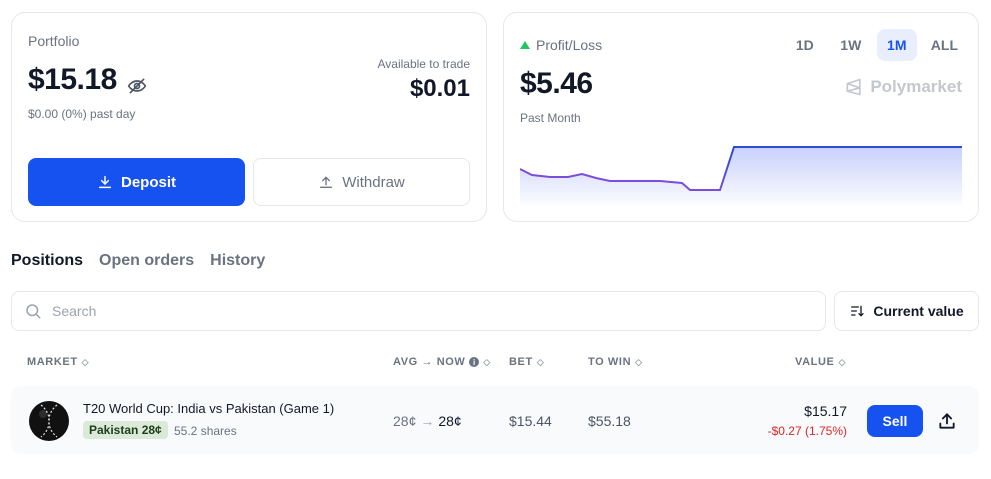 This screenshot has height=479, width=991. I want to click on header-to-win-label: TO WIN, so click(610, 362).